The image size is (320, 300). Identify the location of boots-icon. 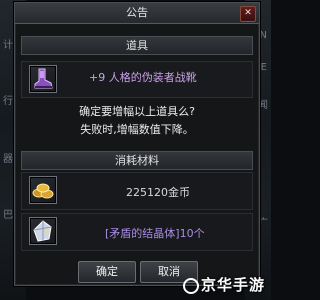
(43, 78).